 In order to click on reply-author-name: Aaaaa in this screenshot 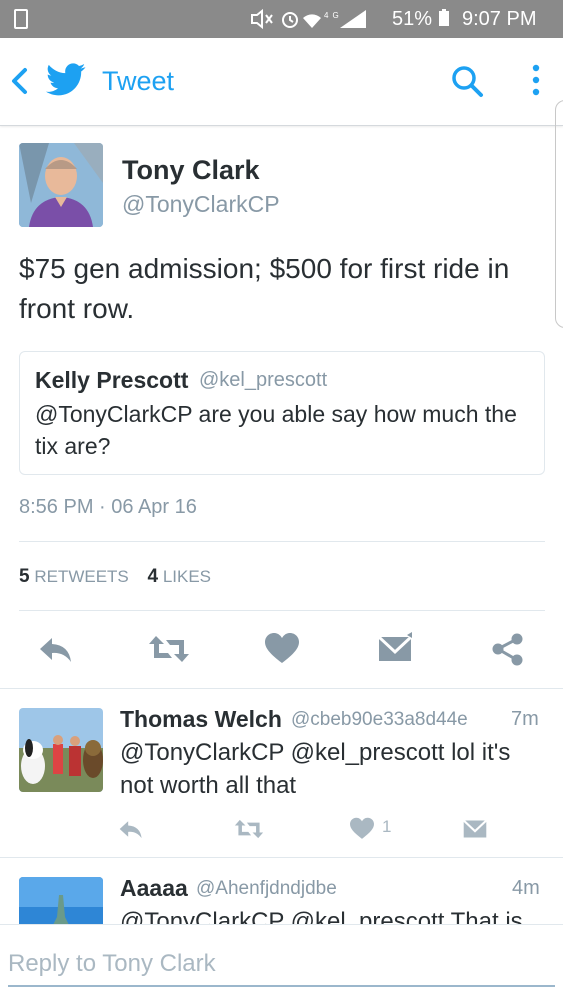, I will do `click(154, 888)`.